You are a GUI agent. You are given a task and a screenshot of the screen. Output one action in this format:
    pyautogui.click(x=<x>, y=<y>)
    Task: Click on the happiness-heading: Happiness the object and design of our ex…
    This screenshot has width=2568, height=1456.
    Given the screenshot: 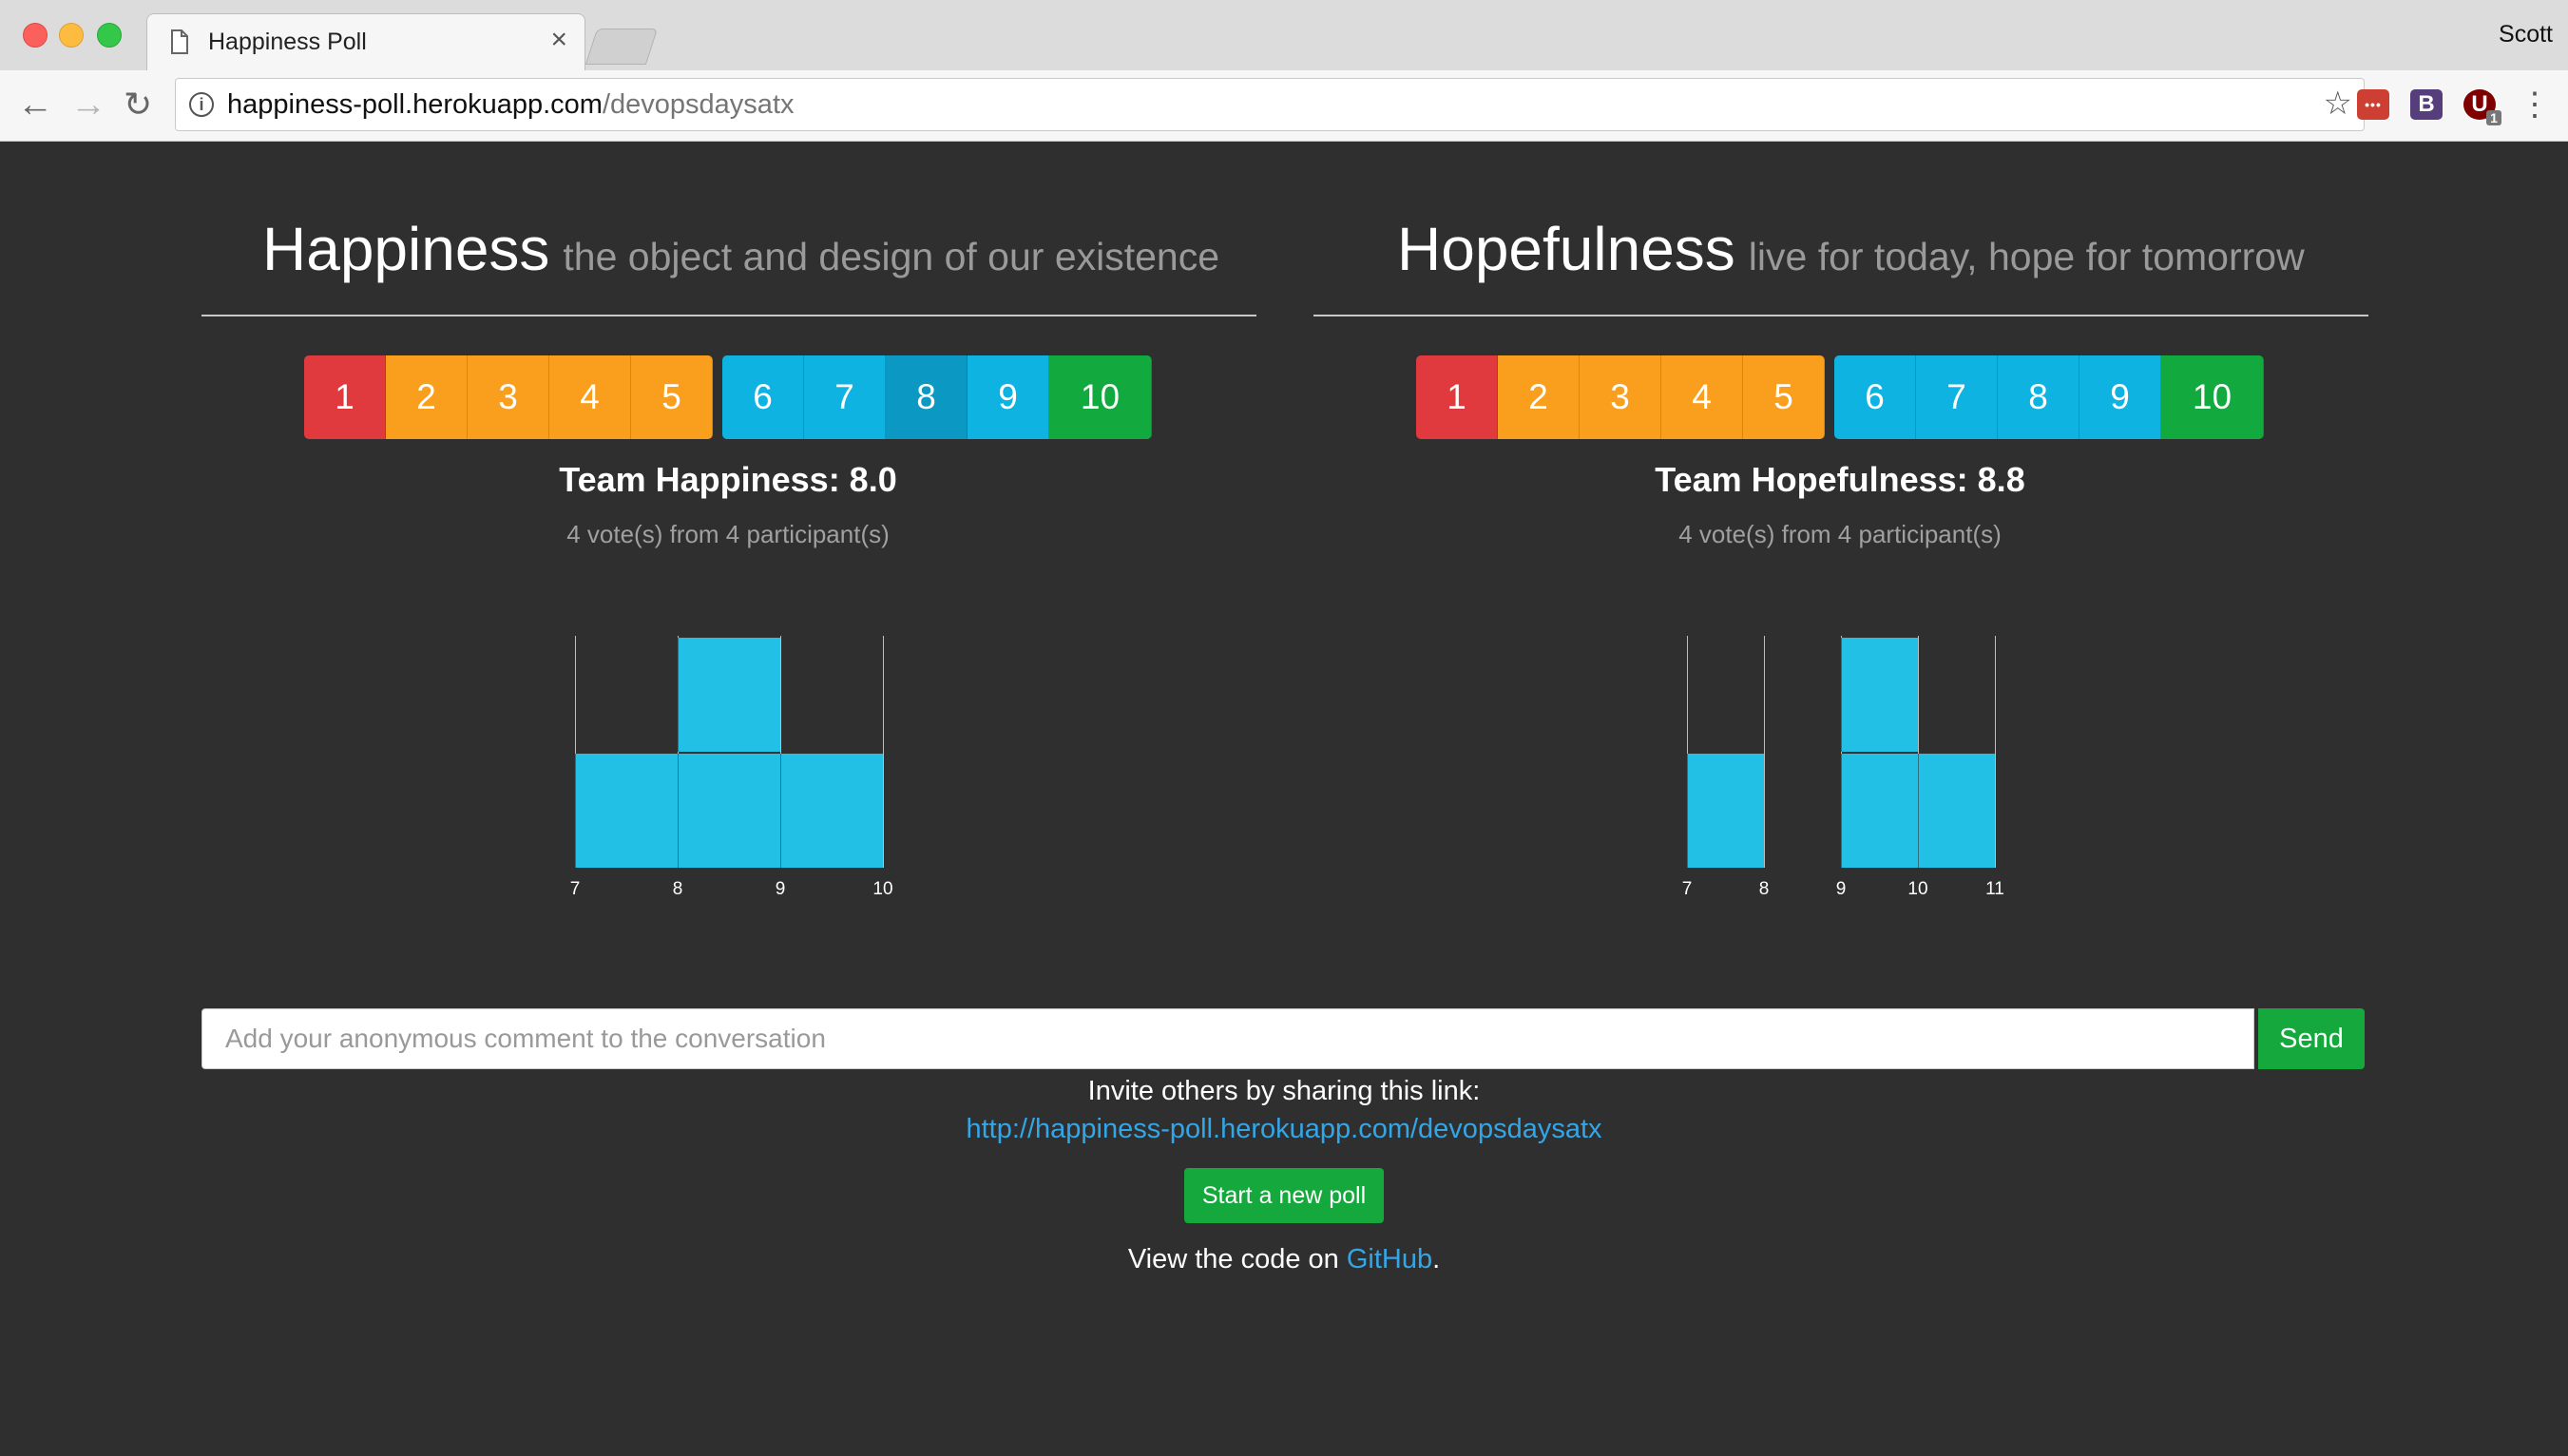 What is the action you would take?
    pyautogui.click(x=740, y=249)
    